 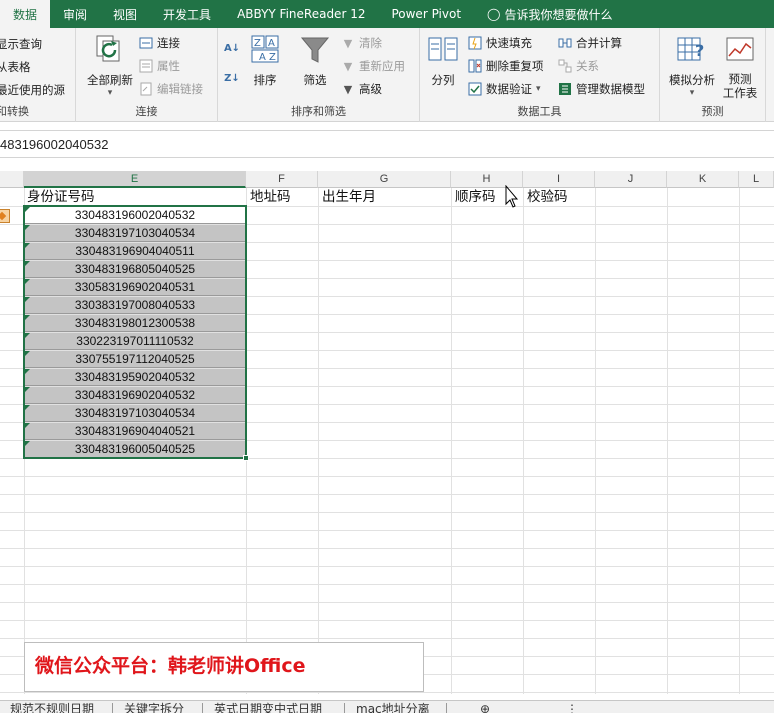 What do you see at coordinates (589, 43) in the screenshot?
I see `consolidate-button: 合并计算` at bounding box center [589, 43].